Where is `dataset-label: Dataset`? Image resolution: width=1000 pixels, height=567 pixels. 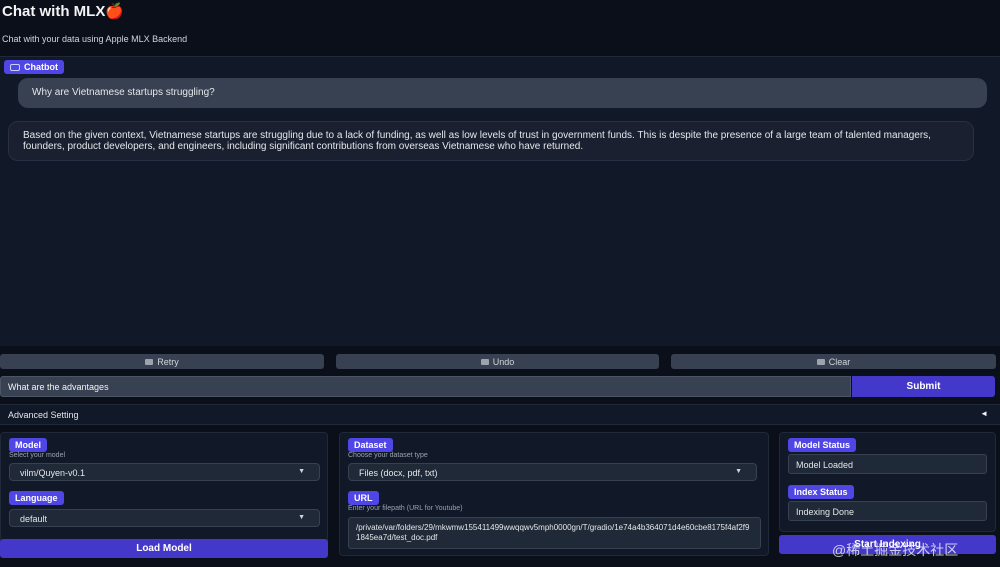 dataset-label: Dataset is located at coordinates (370, 445).